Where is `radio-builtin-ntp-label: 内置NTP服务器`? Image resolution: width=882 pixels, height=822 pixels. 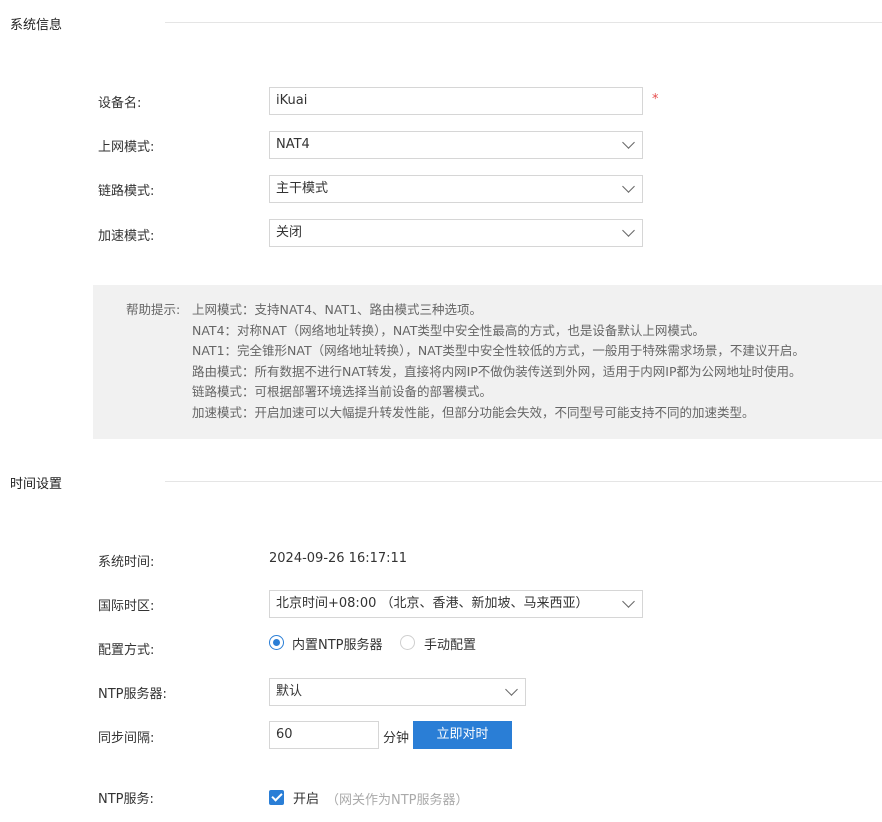 radio-builtin-ntp-label: 内置NTP服务器 is located at coordinates (337, 643).